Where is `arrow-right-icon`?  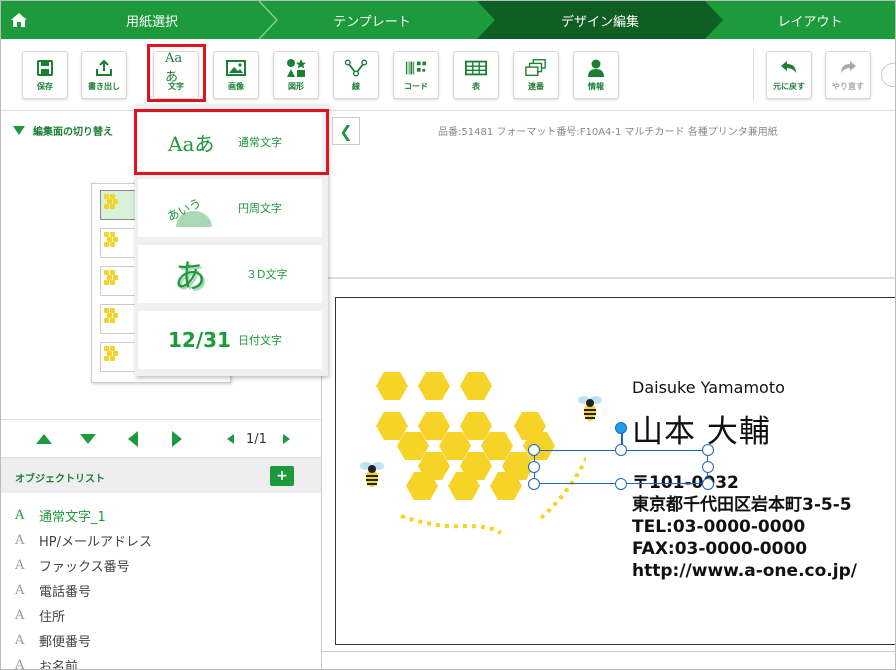
arrow-right-icon is located at coordinates (177, 439).